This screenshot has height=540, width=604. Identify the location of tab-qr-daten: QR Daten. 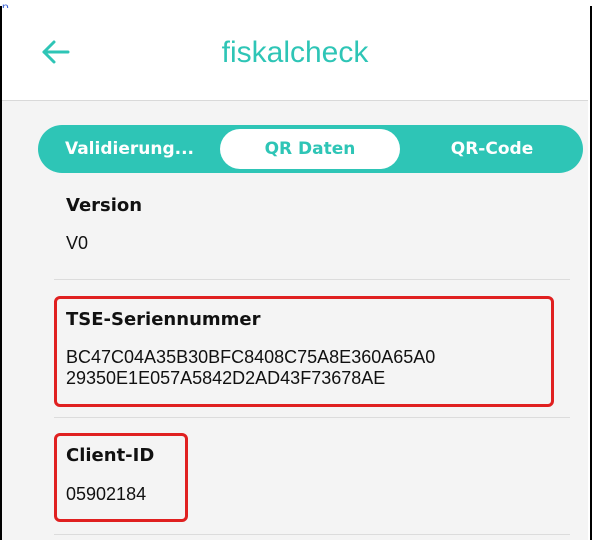
(310, 149).